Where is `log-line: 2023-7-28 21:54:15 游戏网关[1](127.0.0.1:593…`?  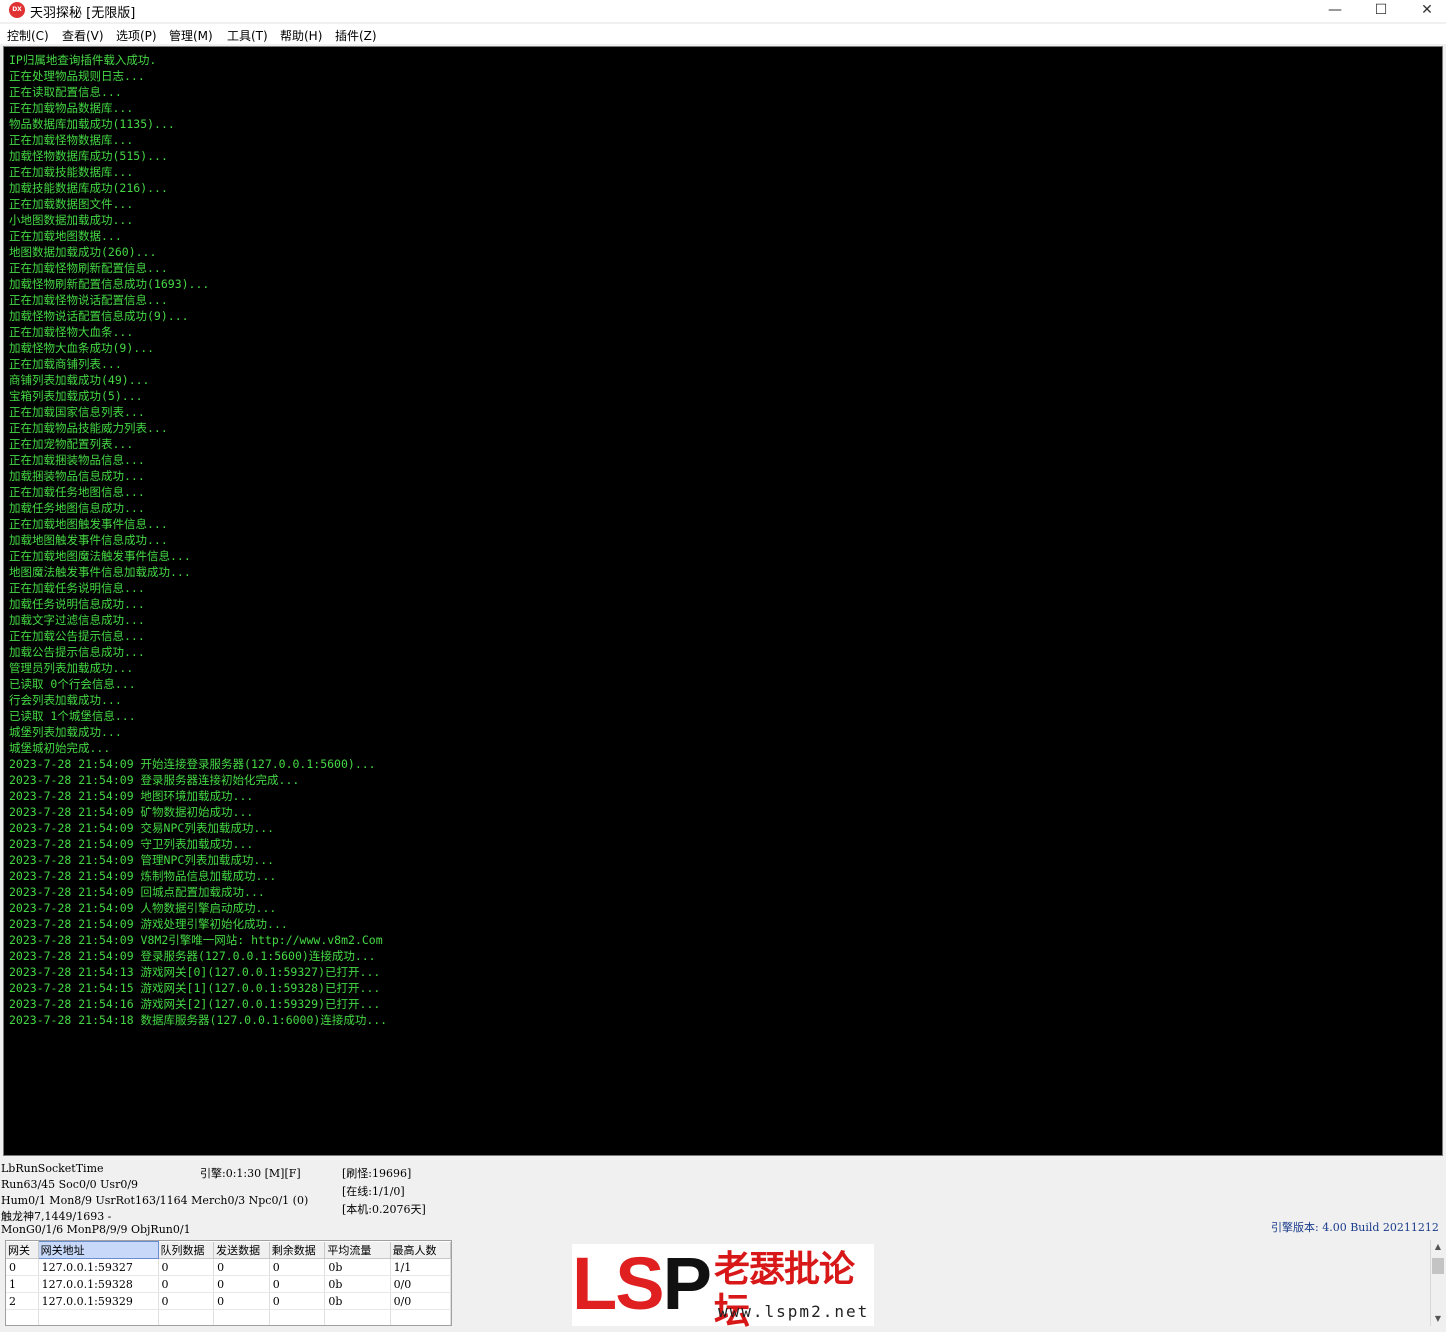
log-line: 2023-7-28 21:54:15 游戏网关[1](127.0.0.1:593… is located at coordinates (195, 988).